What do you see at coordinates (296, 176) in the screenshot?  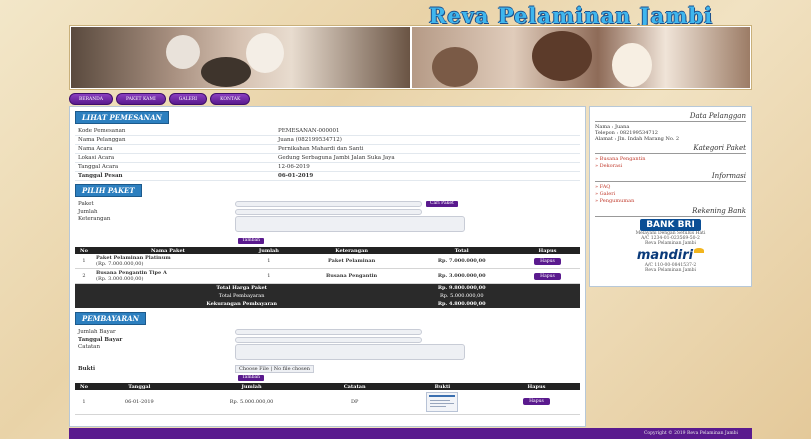 I see `info-value: 06-01-2019` at bounding box center [296, 176].